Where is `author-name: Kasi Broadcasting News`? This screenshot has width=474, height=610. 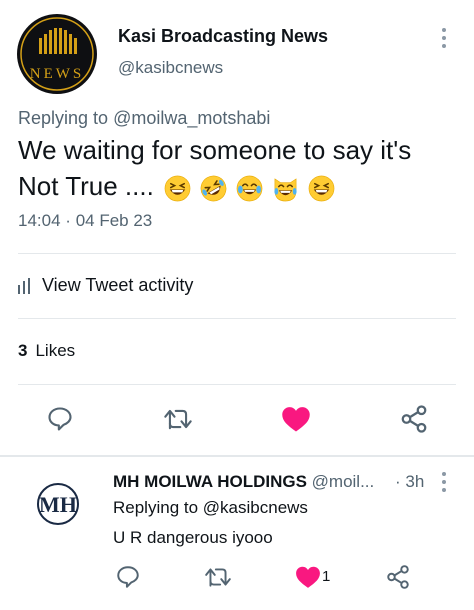 author-name: Kasi Broadcasting News is located at coordinates (223, 36).